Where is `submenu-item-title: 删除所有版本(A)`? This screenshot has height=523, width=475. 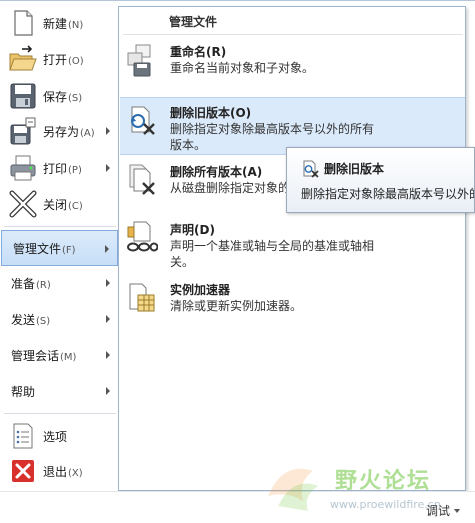
submenu-item-title: 删除所有版本(A) is located at coordinates (216, 172).